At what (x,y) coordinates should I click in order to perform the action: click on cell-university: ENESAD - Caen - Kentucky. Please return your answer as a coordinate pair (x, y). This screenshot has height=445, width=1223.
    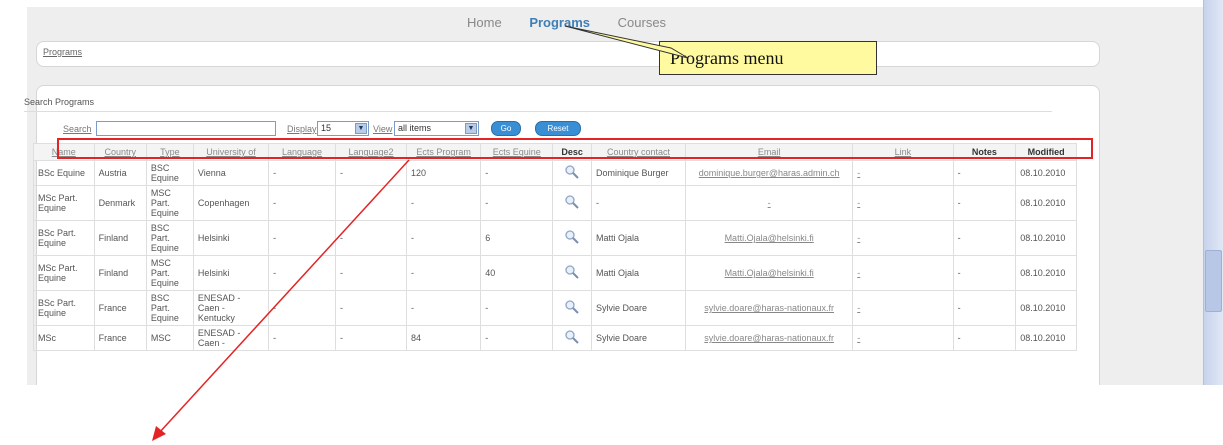
    Looking at the image, I should click on (231, 308).